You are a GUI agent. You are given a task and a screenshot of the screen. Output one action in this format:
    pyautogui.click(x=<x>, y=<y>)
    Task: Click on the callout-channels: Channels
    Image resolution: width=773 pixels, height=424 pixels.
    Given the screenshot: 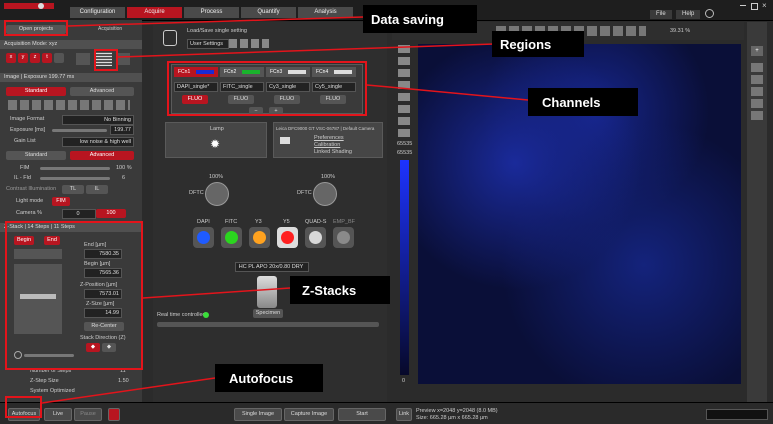 What is the action you would take?
    pyautogui.click(x=583, y=102)
    